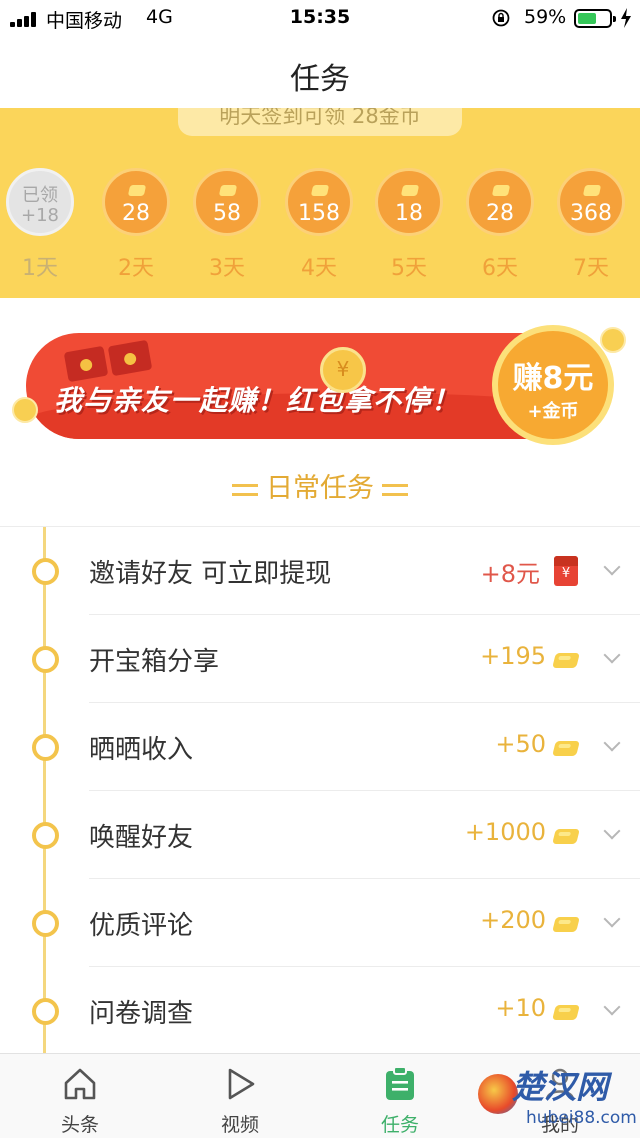 The width and height of the screenshot is (640, 1138). I want to click on checkin-coin-claimed: 已领 +18, so click(40, 202).